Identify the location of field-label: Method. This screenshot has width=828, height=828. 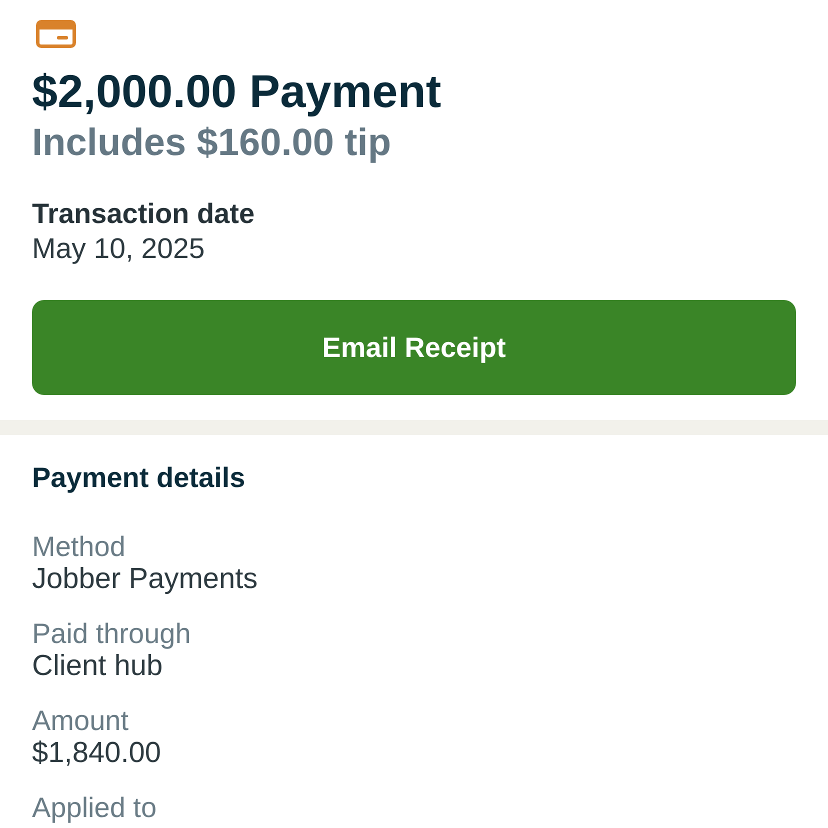
(79, 546).